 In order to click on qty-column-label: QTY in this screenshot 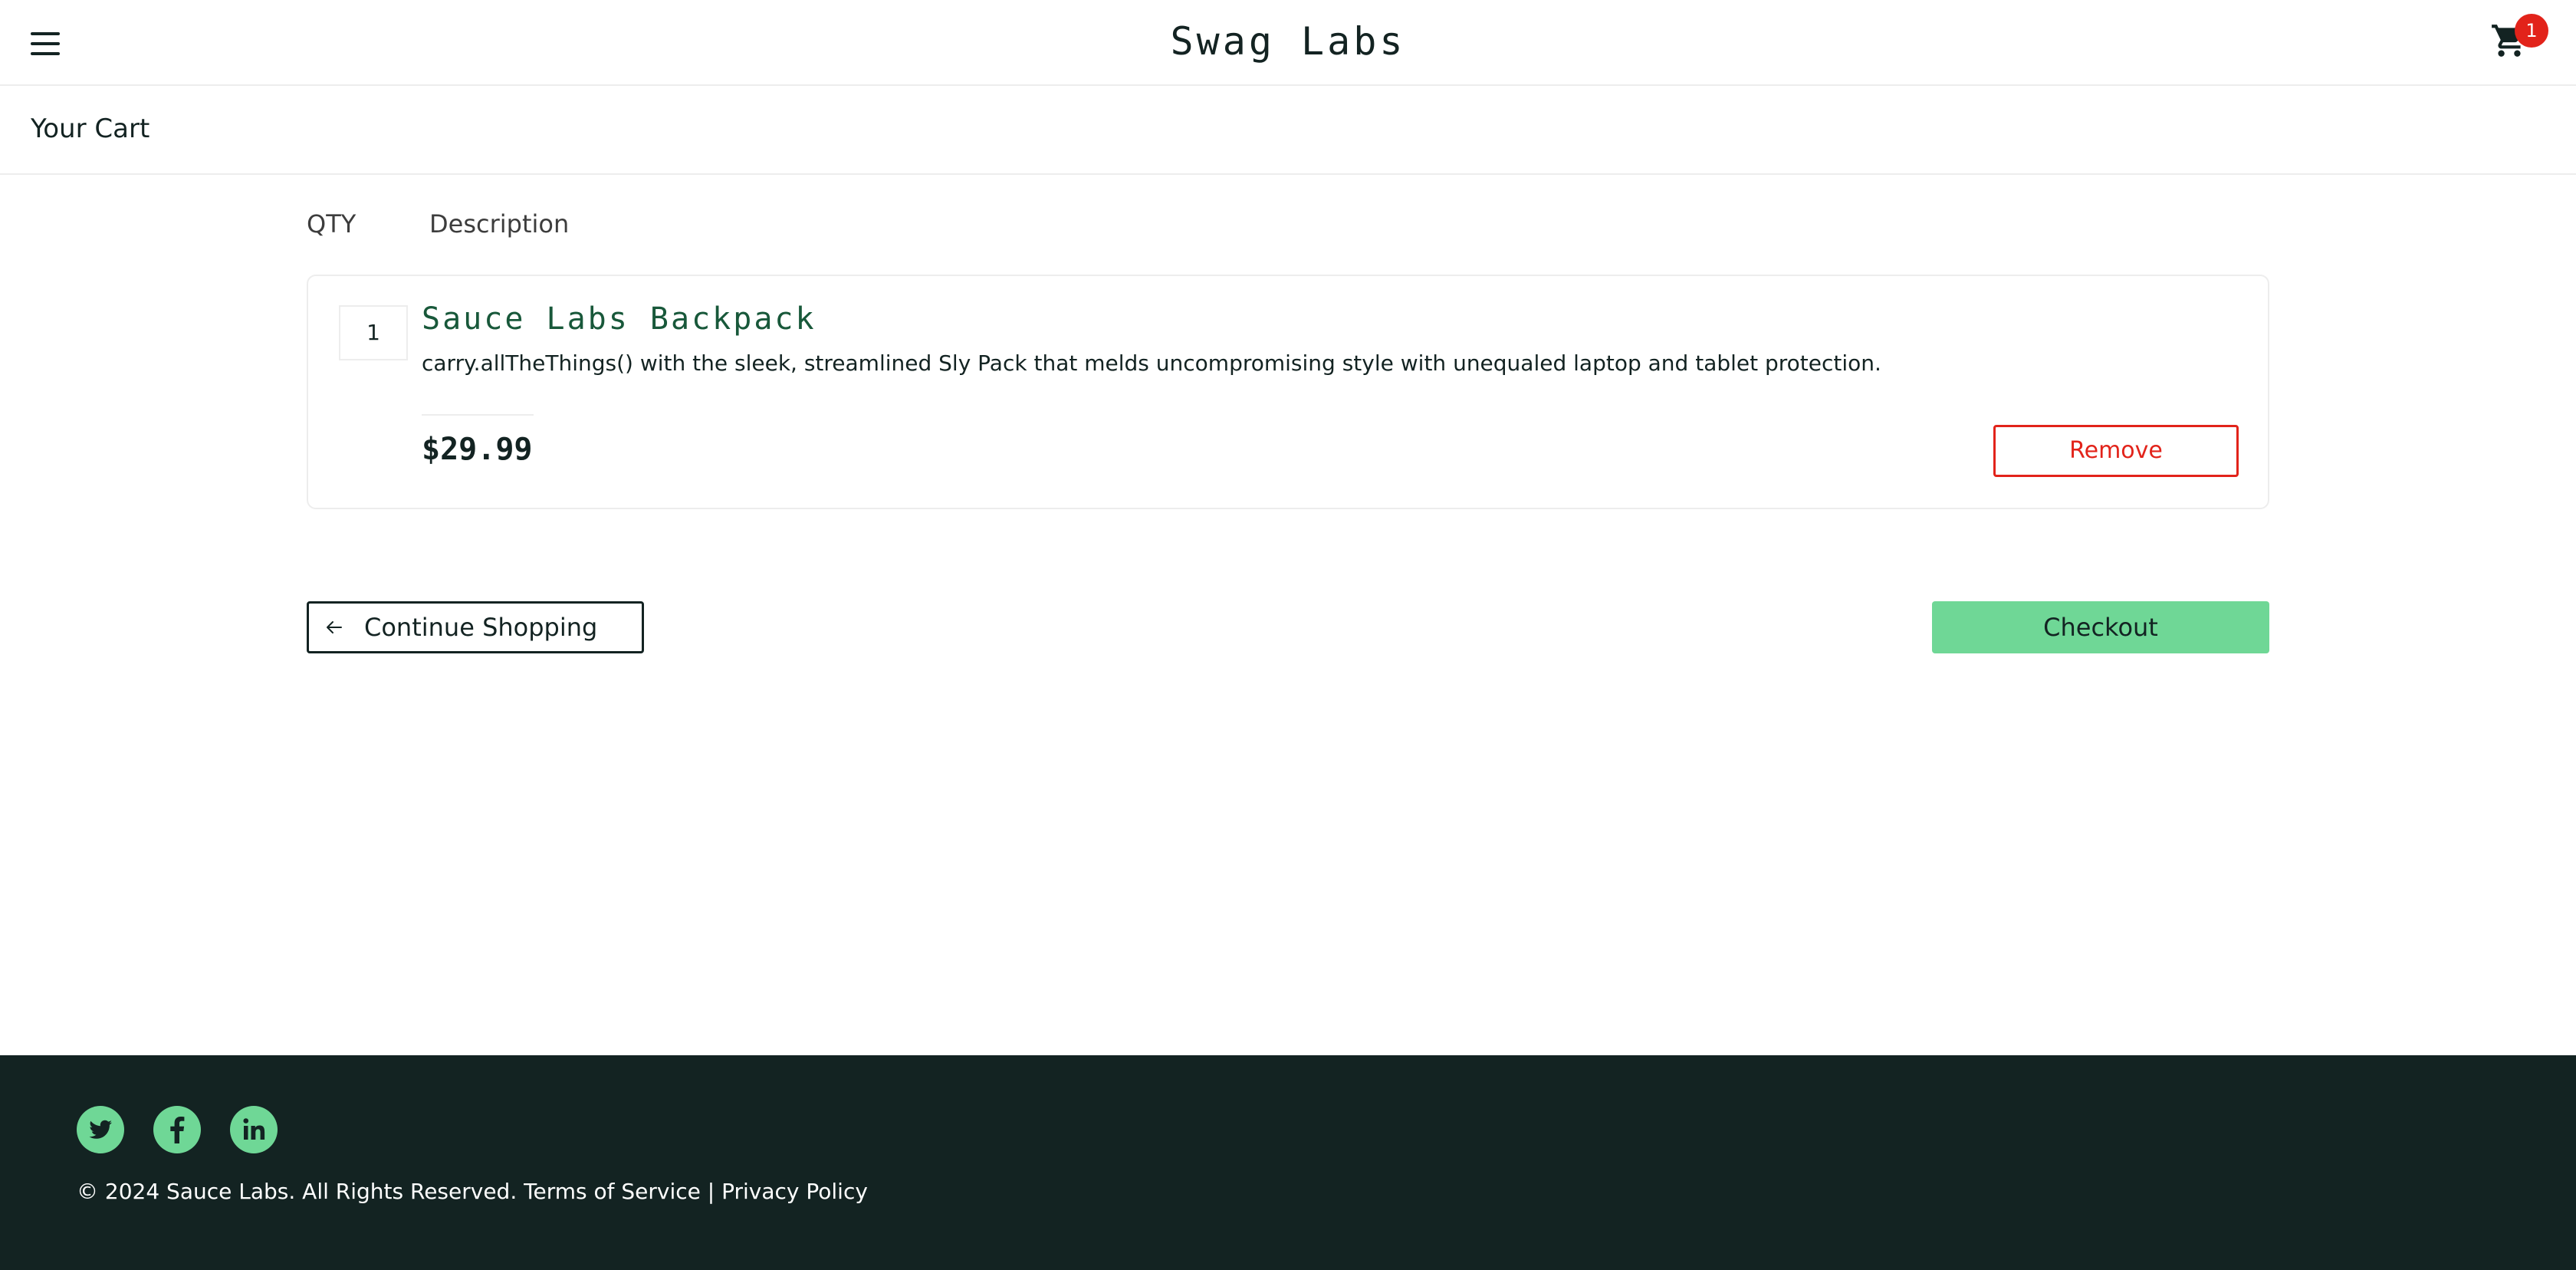, I will do `click(332, 224)`.